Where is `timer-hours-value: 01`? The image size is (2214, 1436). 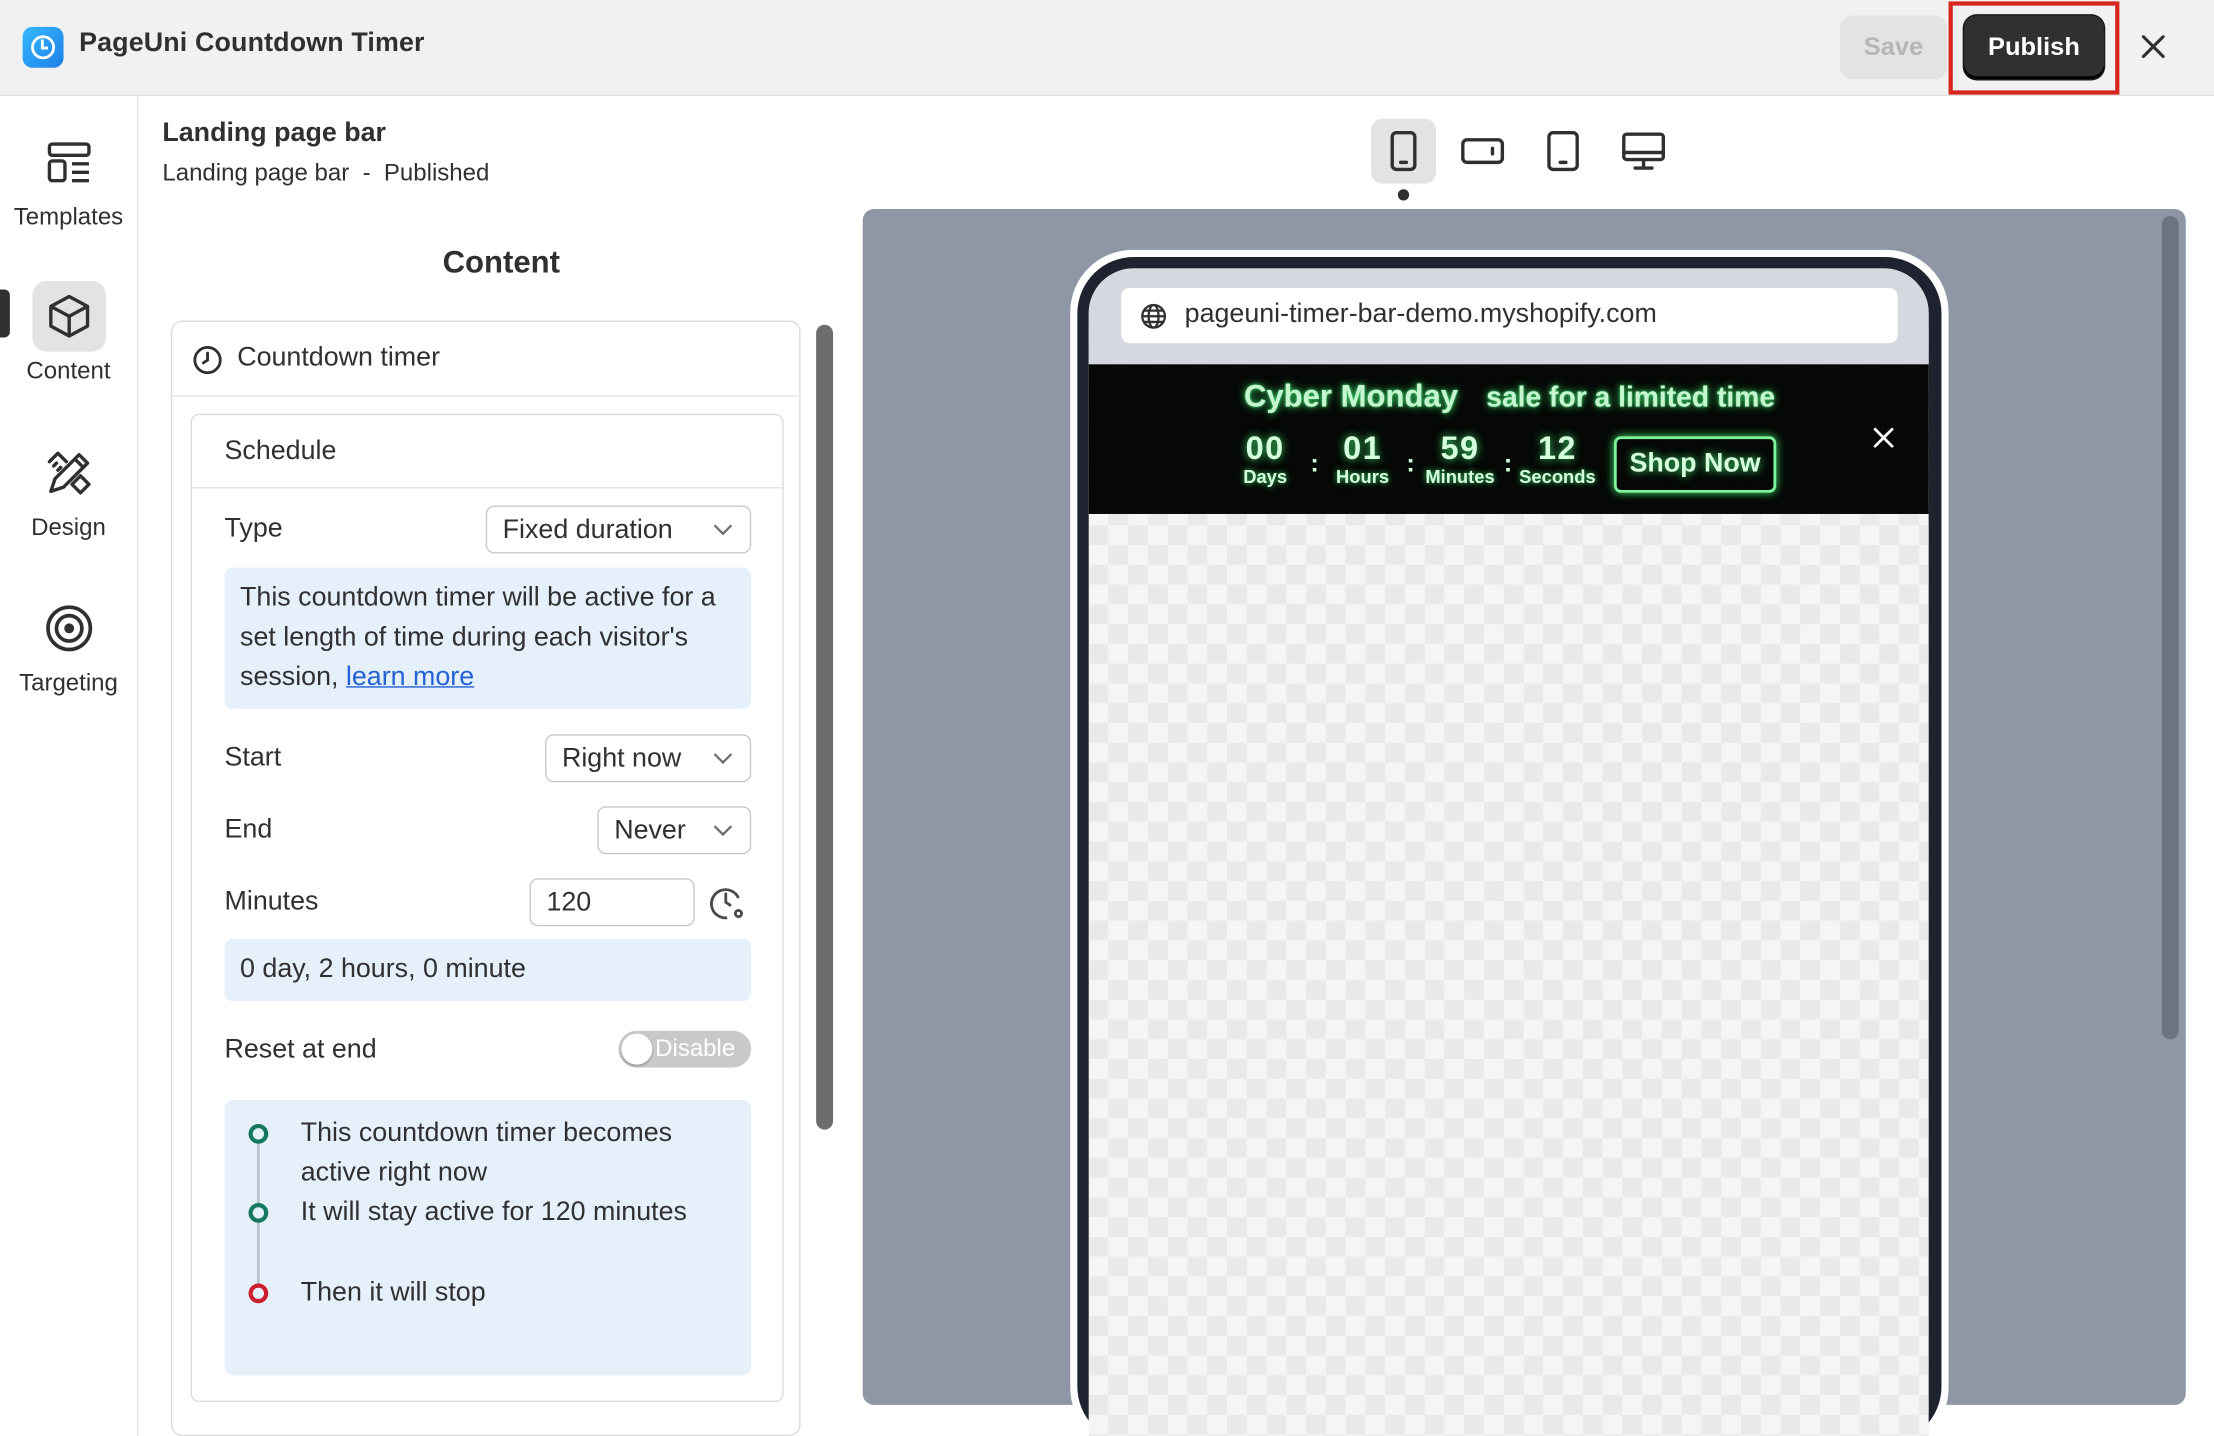
timer-hours-value: 01 is located at coordinates (1363, 447).